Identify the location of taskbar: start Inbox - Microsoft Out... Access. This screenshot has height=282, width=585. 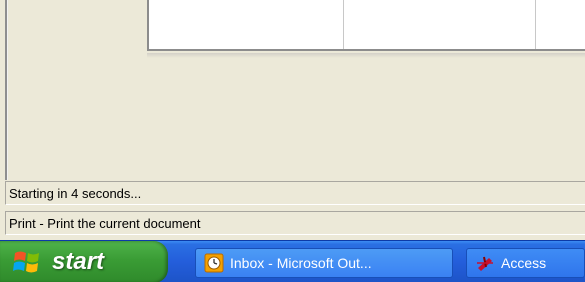
(292, 261).